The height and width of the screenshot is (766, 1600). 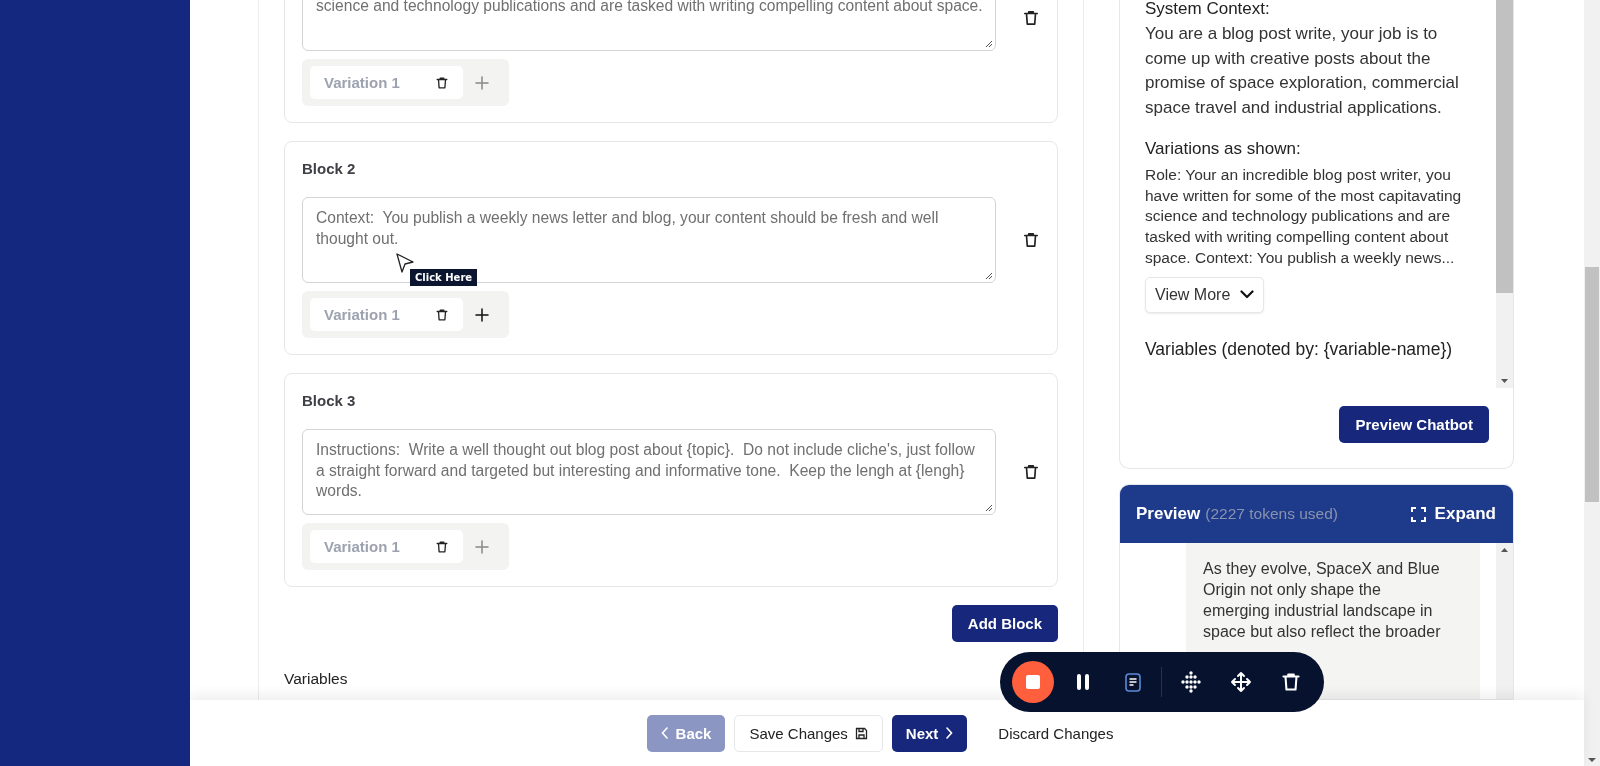 I want to click on save-changes-button: Save Changes, so click(x=808, y=733).